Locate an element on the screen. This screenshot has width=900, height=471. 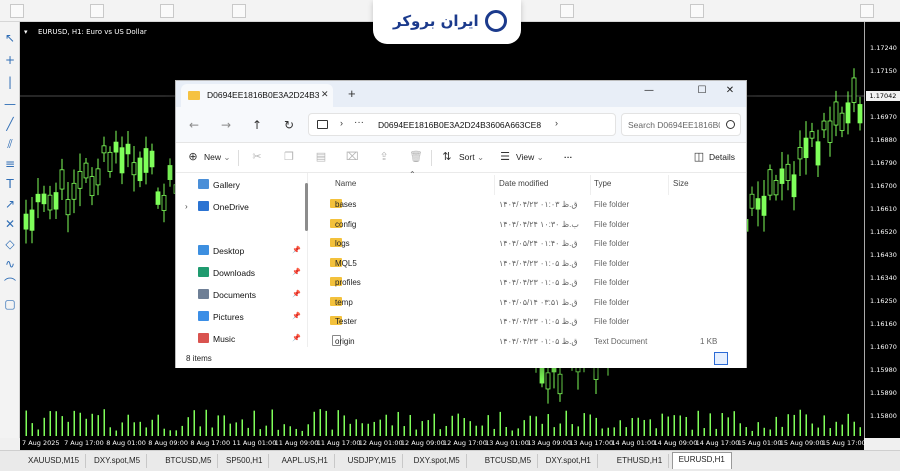
chart-tab: XAUUSD,M15 is located at coordinates (54, 461).